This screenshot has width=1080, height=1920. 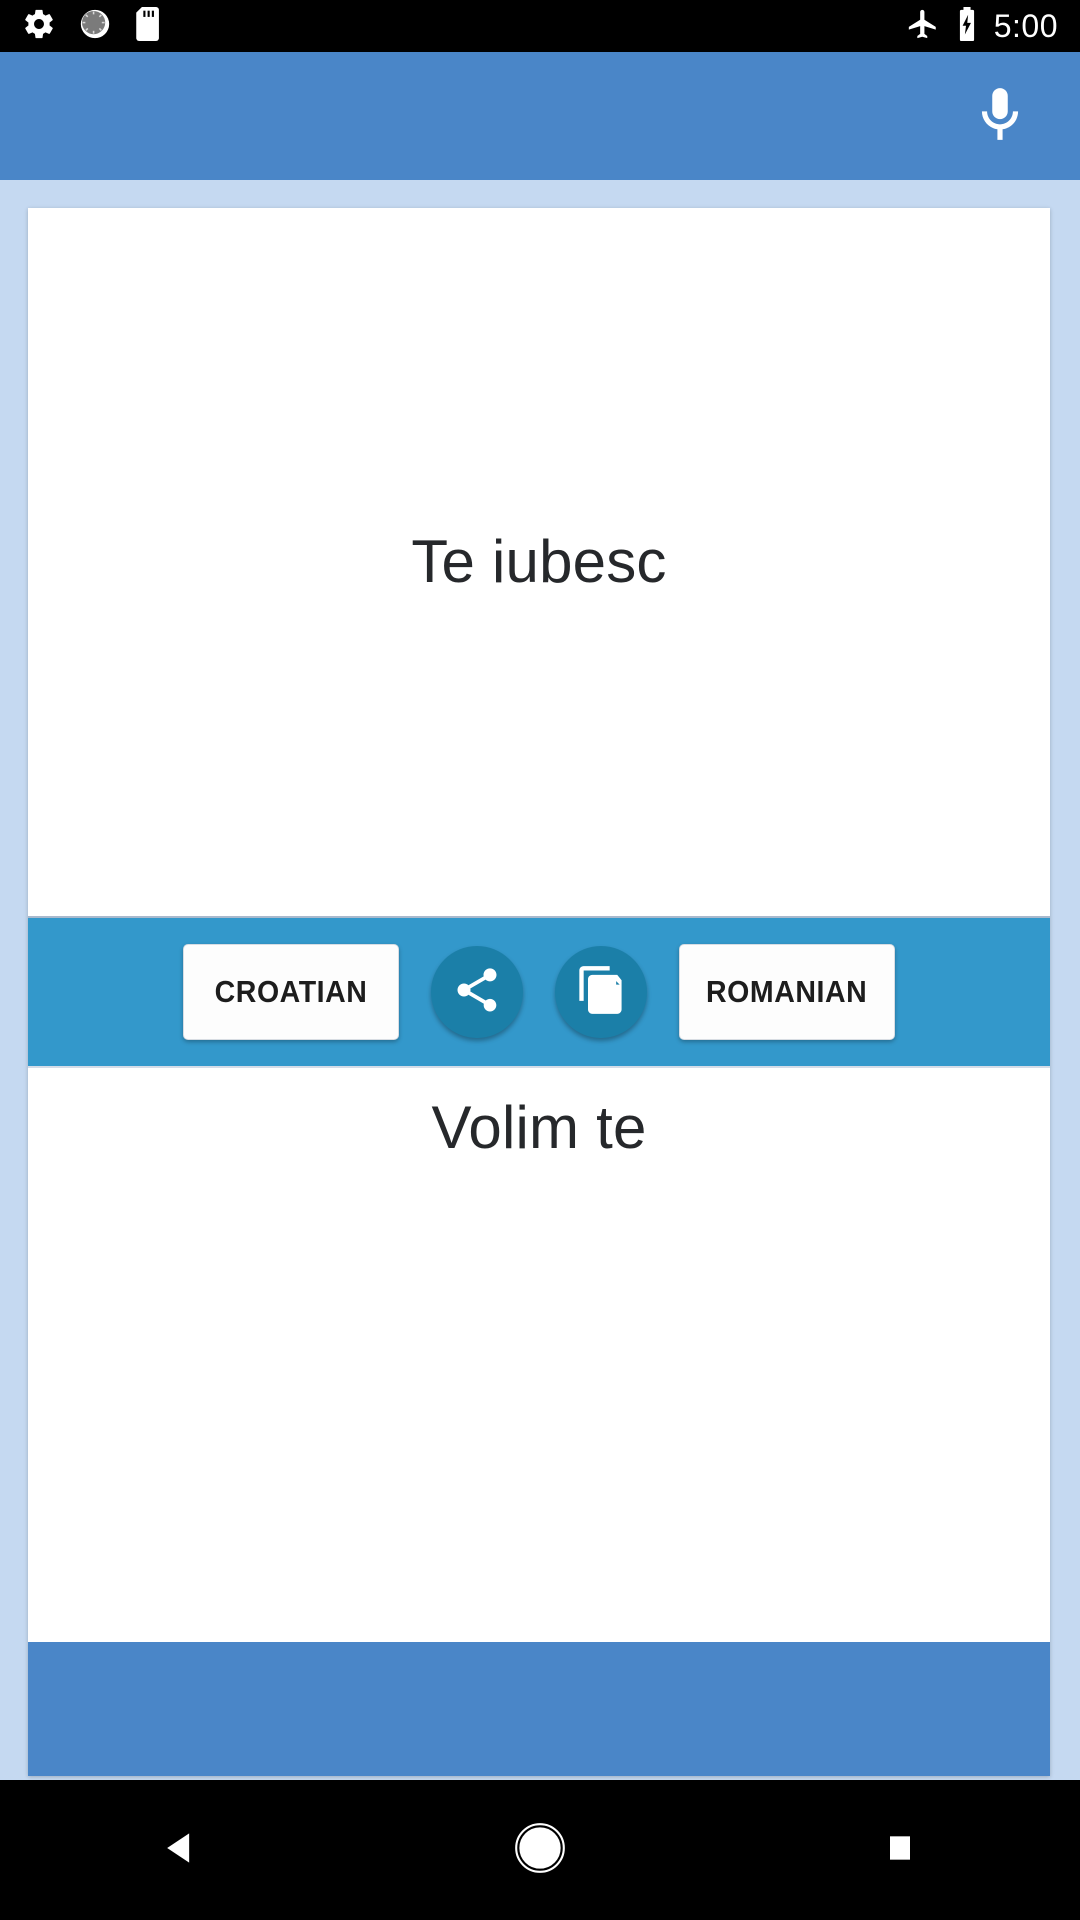 I want to click on microphone-icon, so click(x=1000, y=116).